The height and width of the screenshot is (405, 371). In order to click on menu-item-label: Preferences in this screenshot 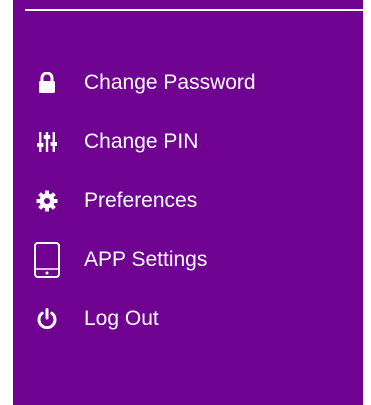, I will do `click(141, 200)`.